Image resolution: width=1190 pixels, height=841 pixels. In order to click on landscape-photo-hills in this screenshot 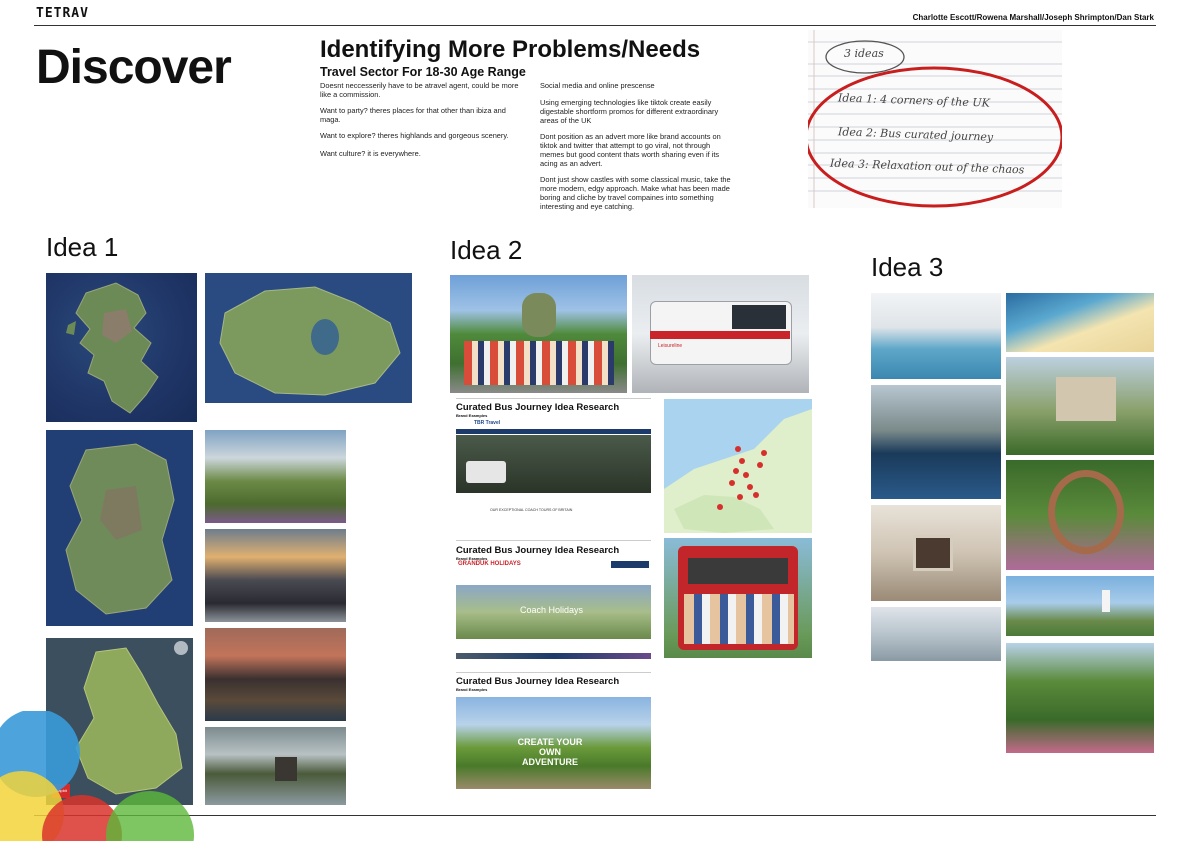, I will do `click(275, 476)`.